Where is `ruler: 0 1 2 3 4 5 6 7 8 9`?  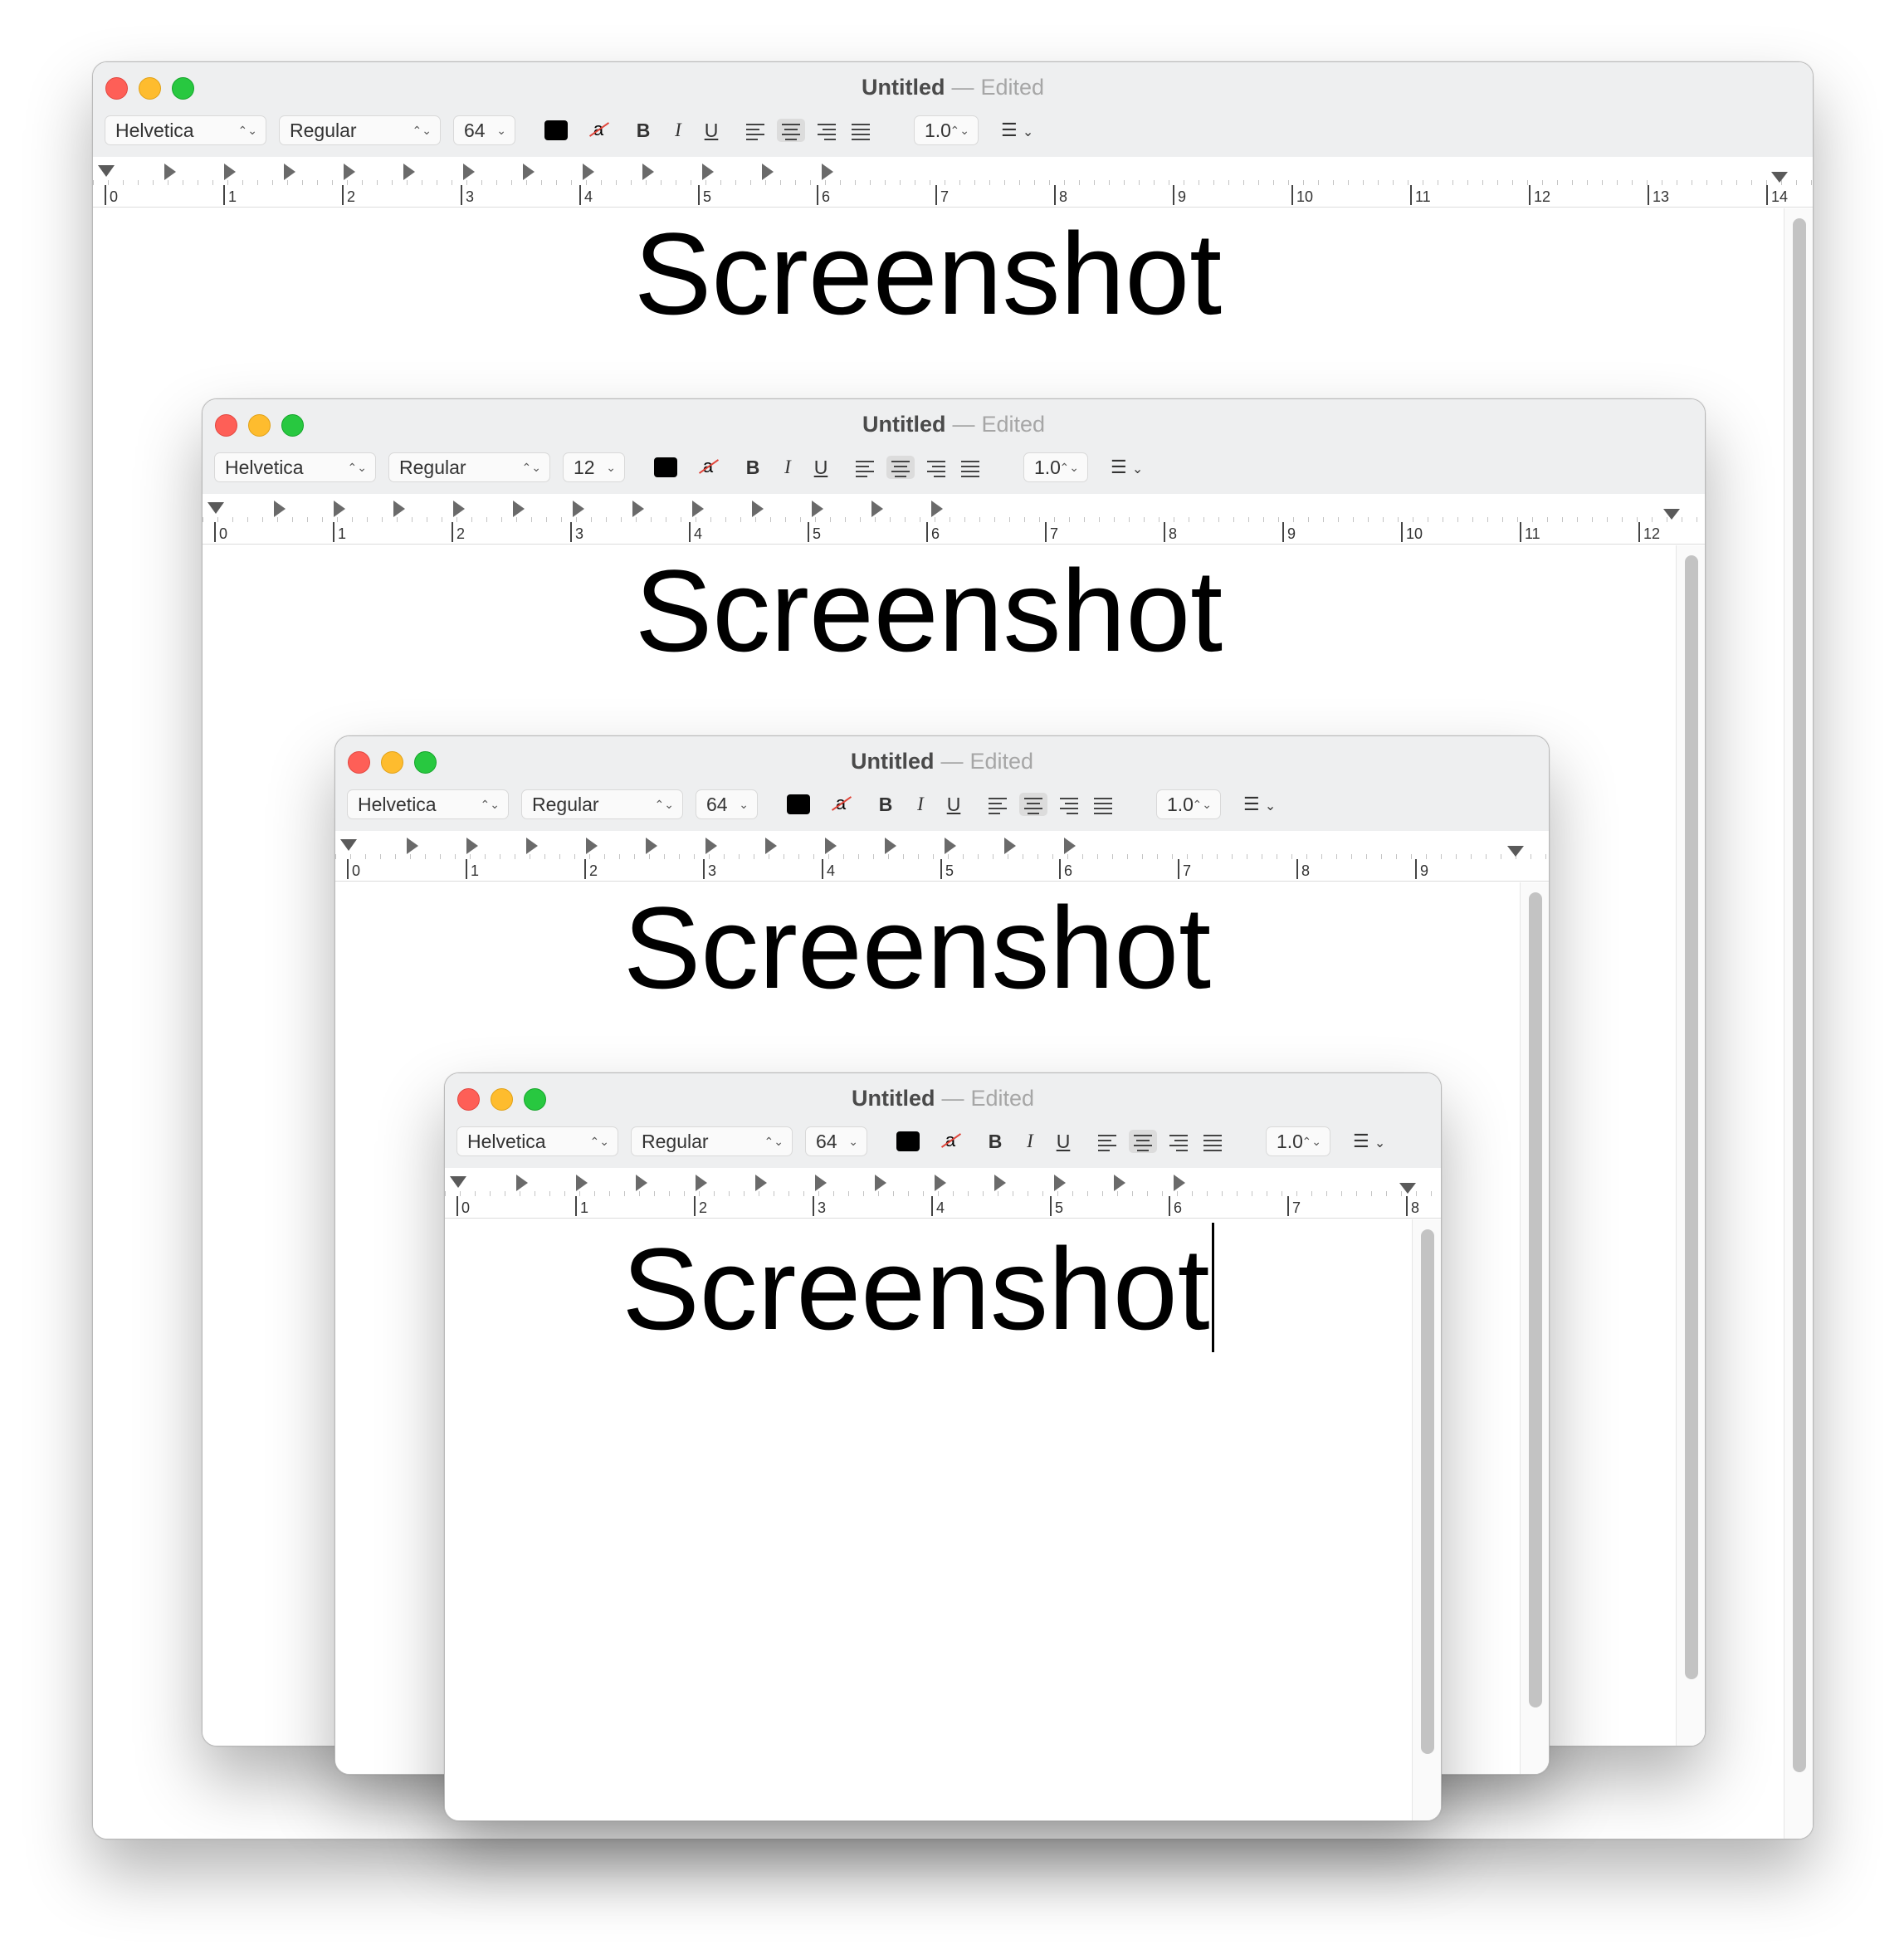
ruler: 0 1 2 3 4 5 6 7 8 9 is located at coordinates (942, 856).